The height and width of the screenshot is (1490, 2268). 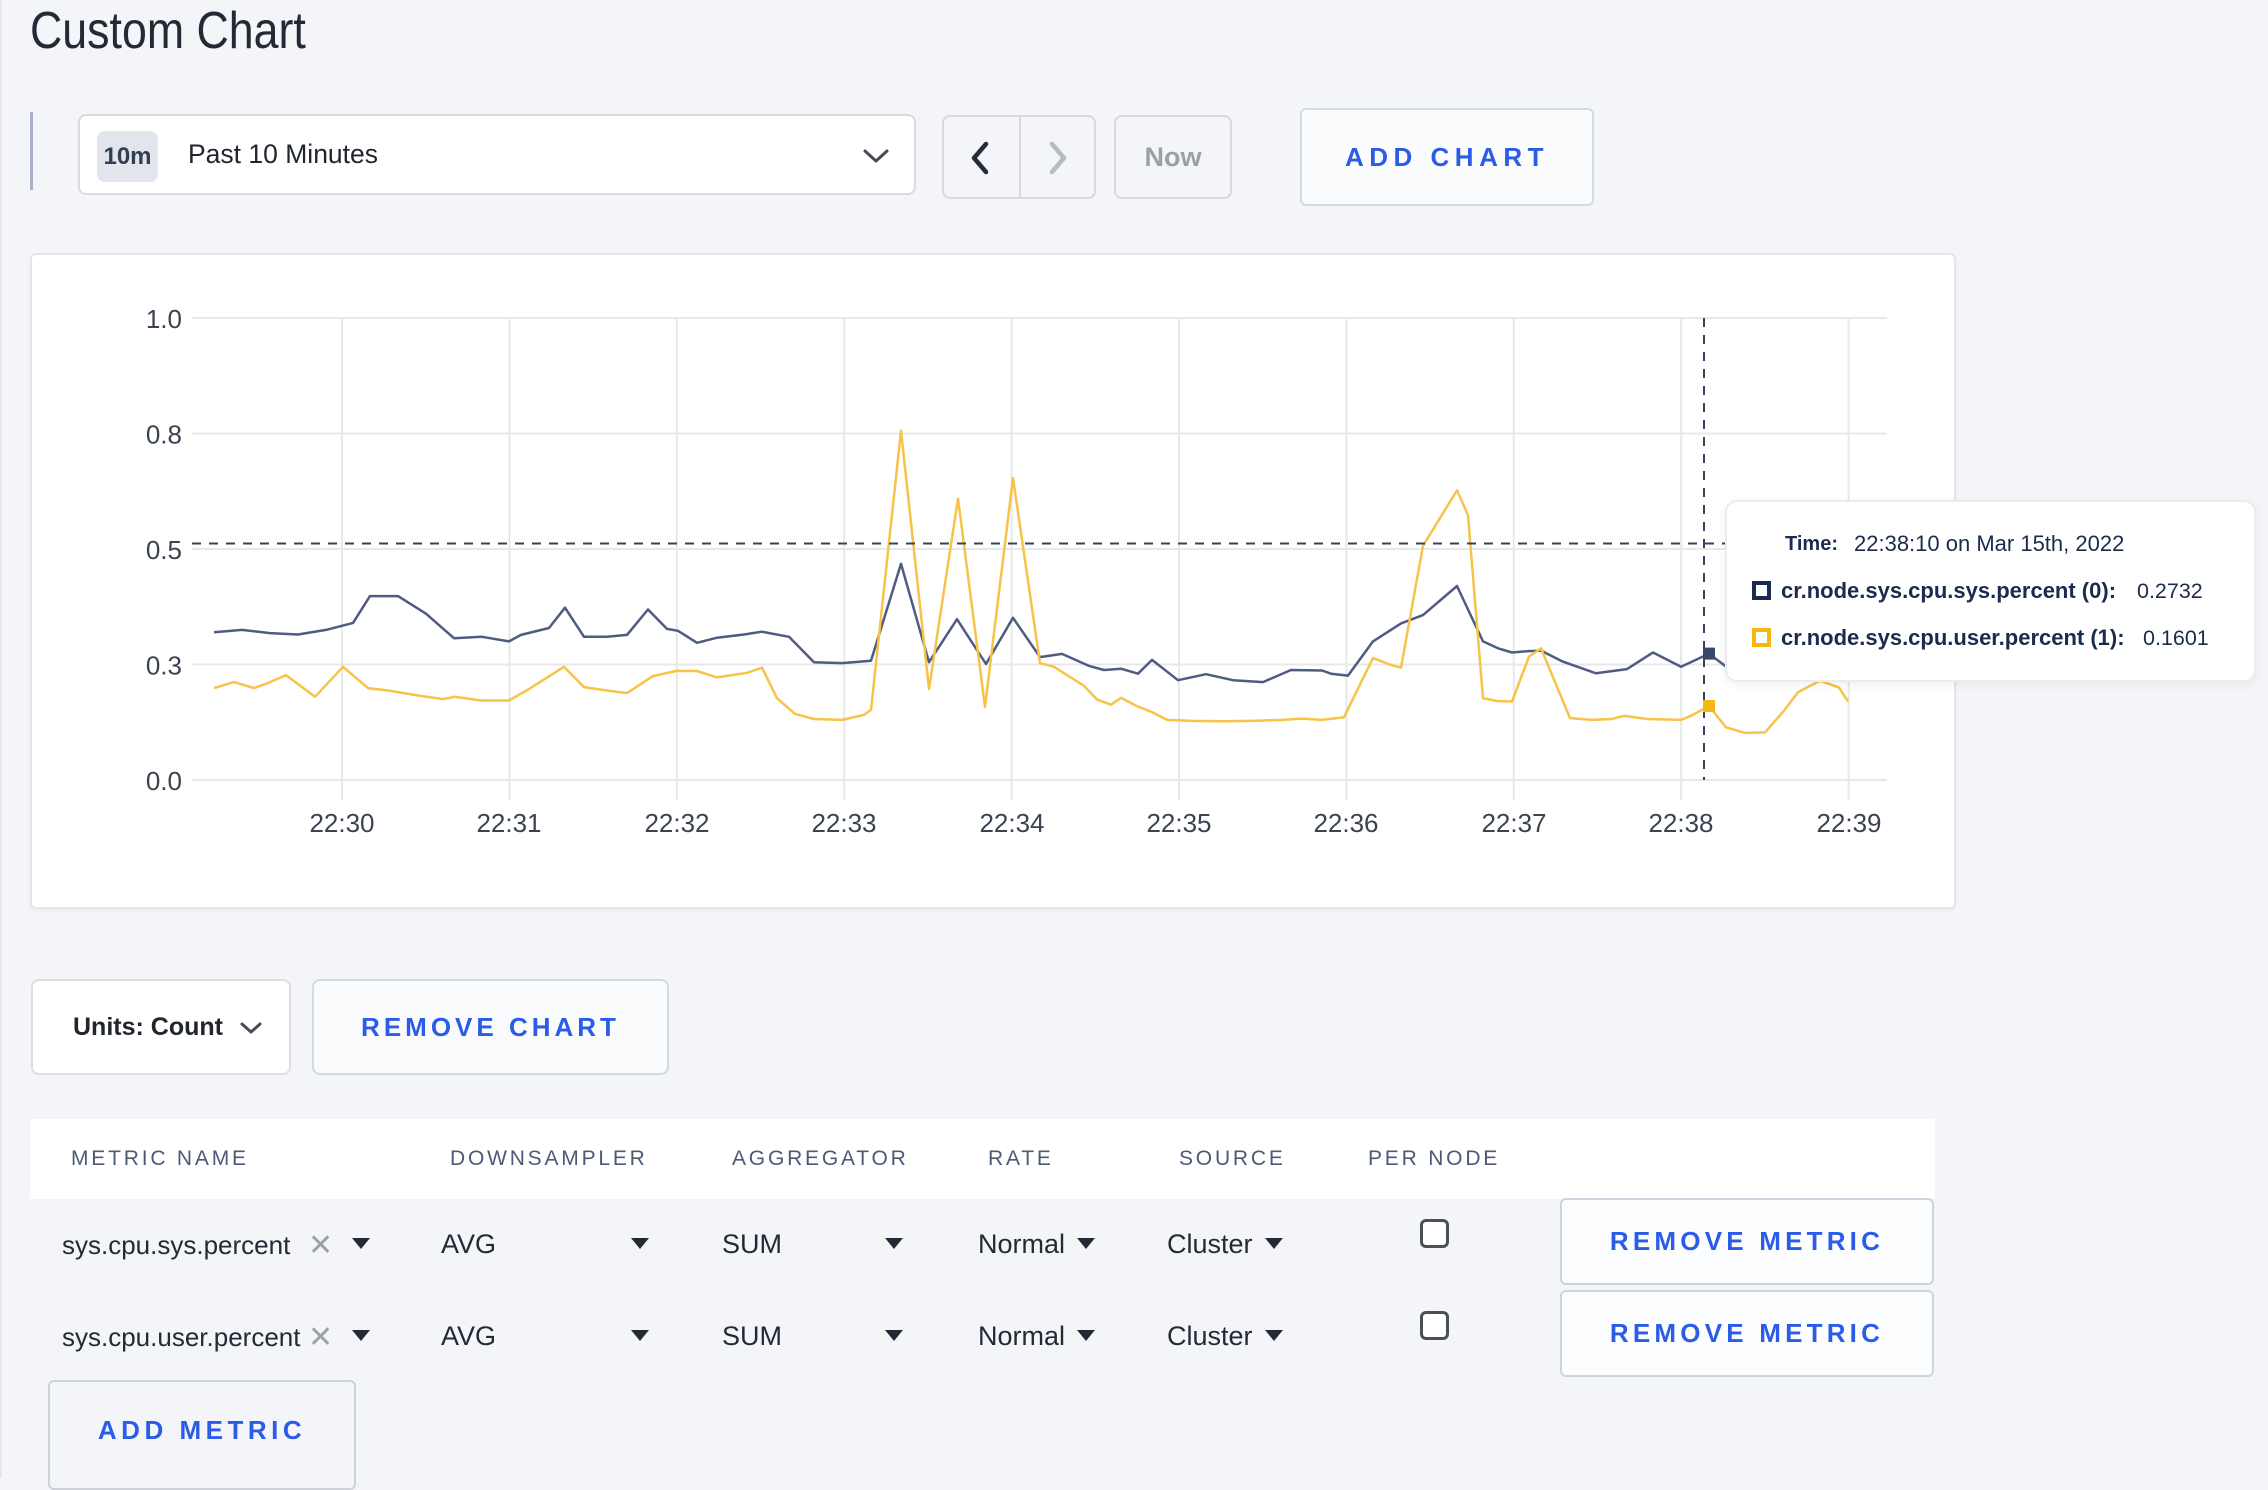 I want to click on svg-text: 0.5, so click(x=164, y=550).